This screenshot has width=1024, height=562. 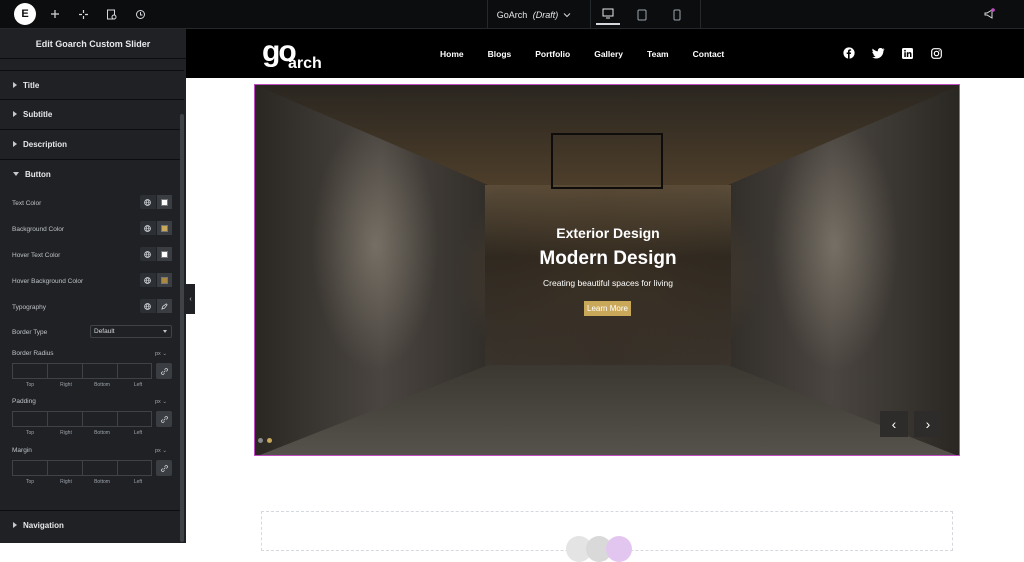 I want to click on slider-next-button: ›, so click(x=928, y=424).